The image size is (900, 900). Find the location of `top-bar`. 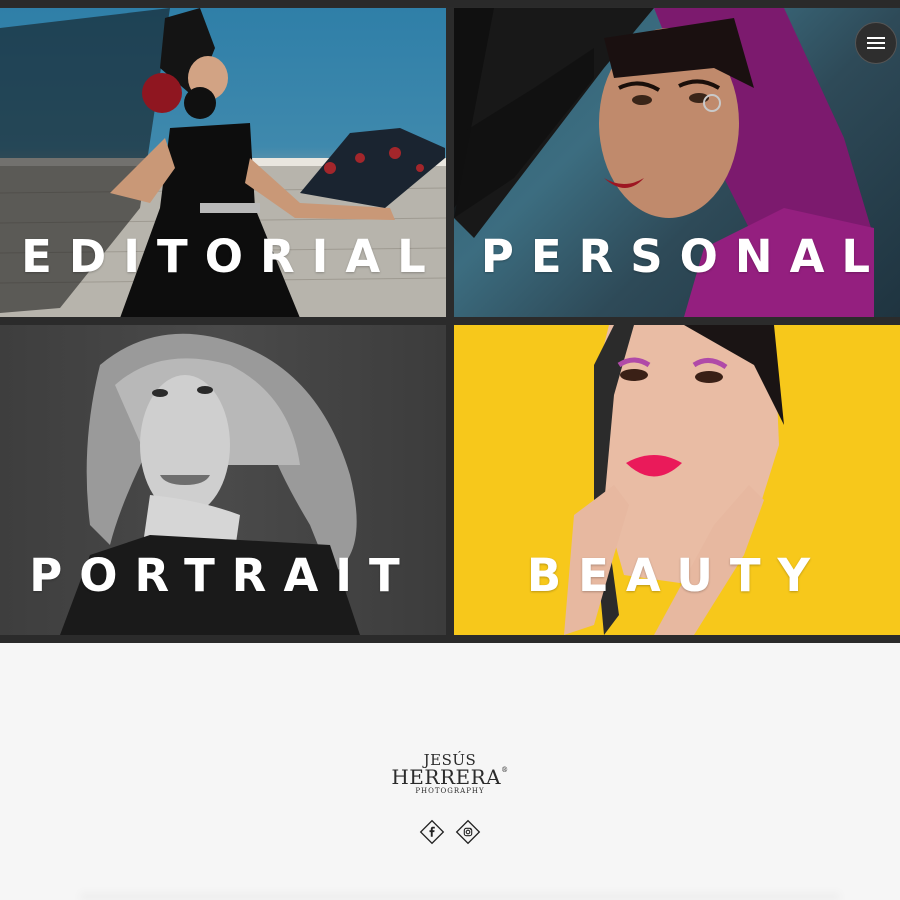

top-bar is located at coordinates (450, 3).